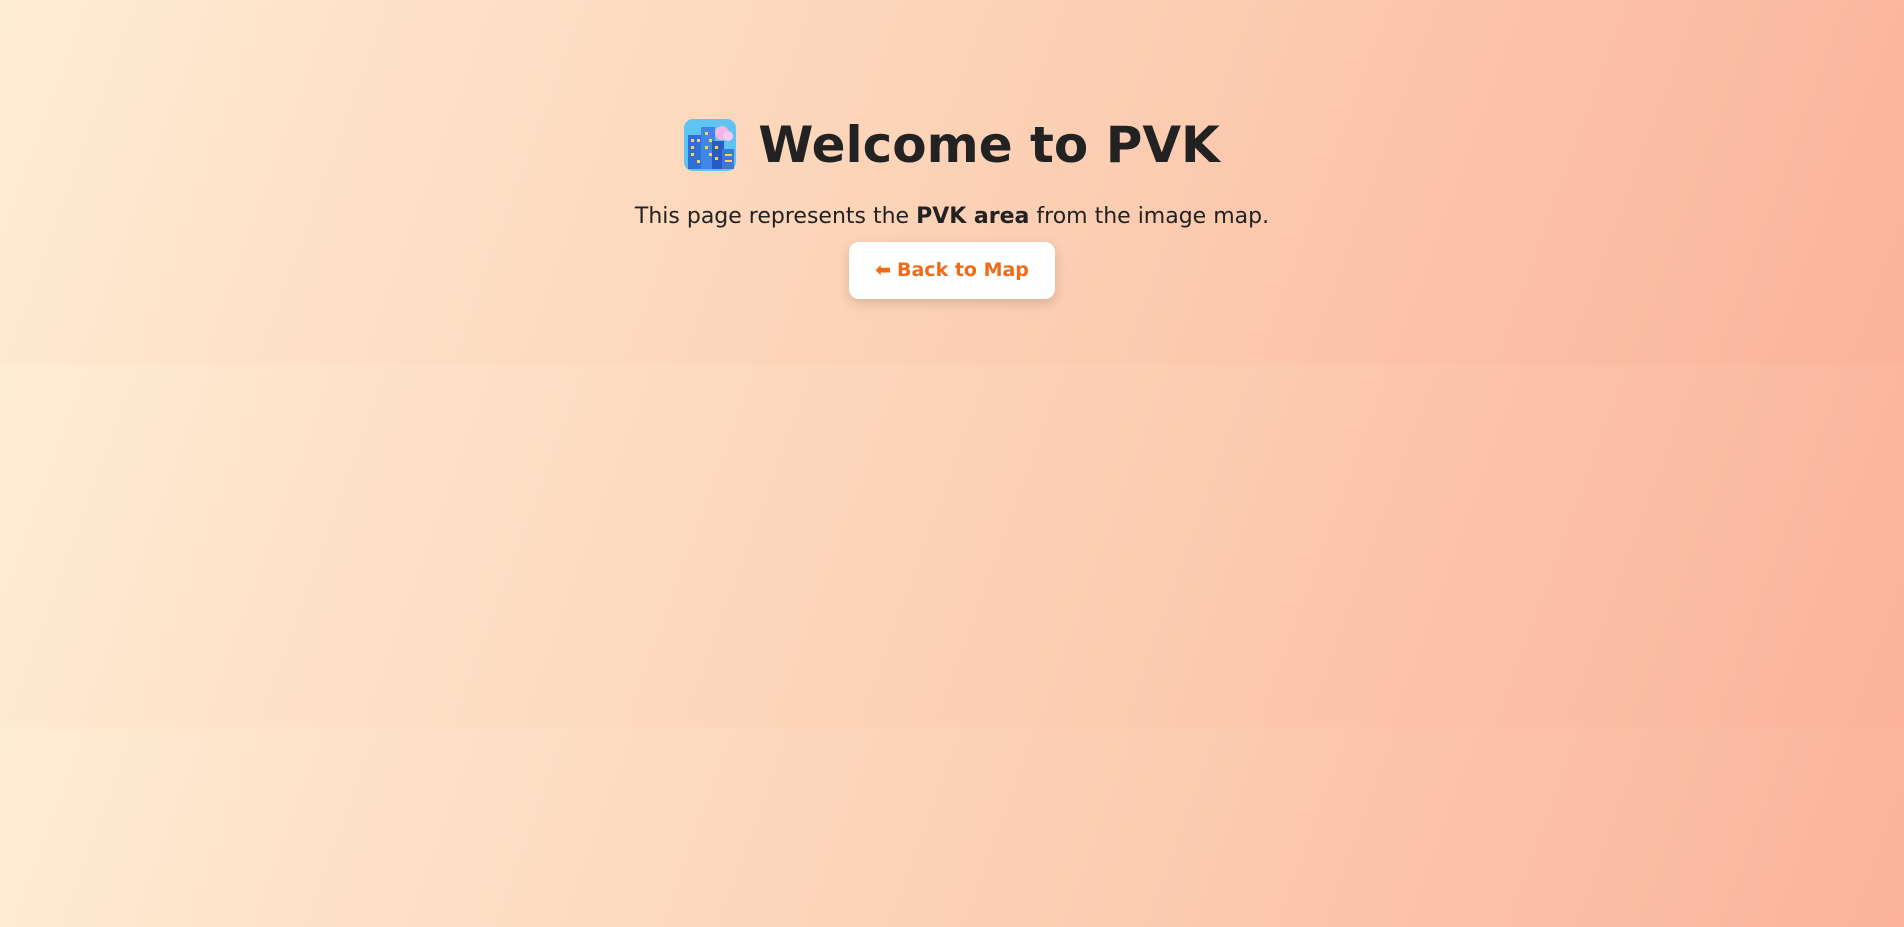 Image resolution: width=1904 pixels, height=927 pixels. I want to click on page-title: Welcome to PVK, so click(952, 145).